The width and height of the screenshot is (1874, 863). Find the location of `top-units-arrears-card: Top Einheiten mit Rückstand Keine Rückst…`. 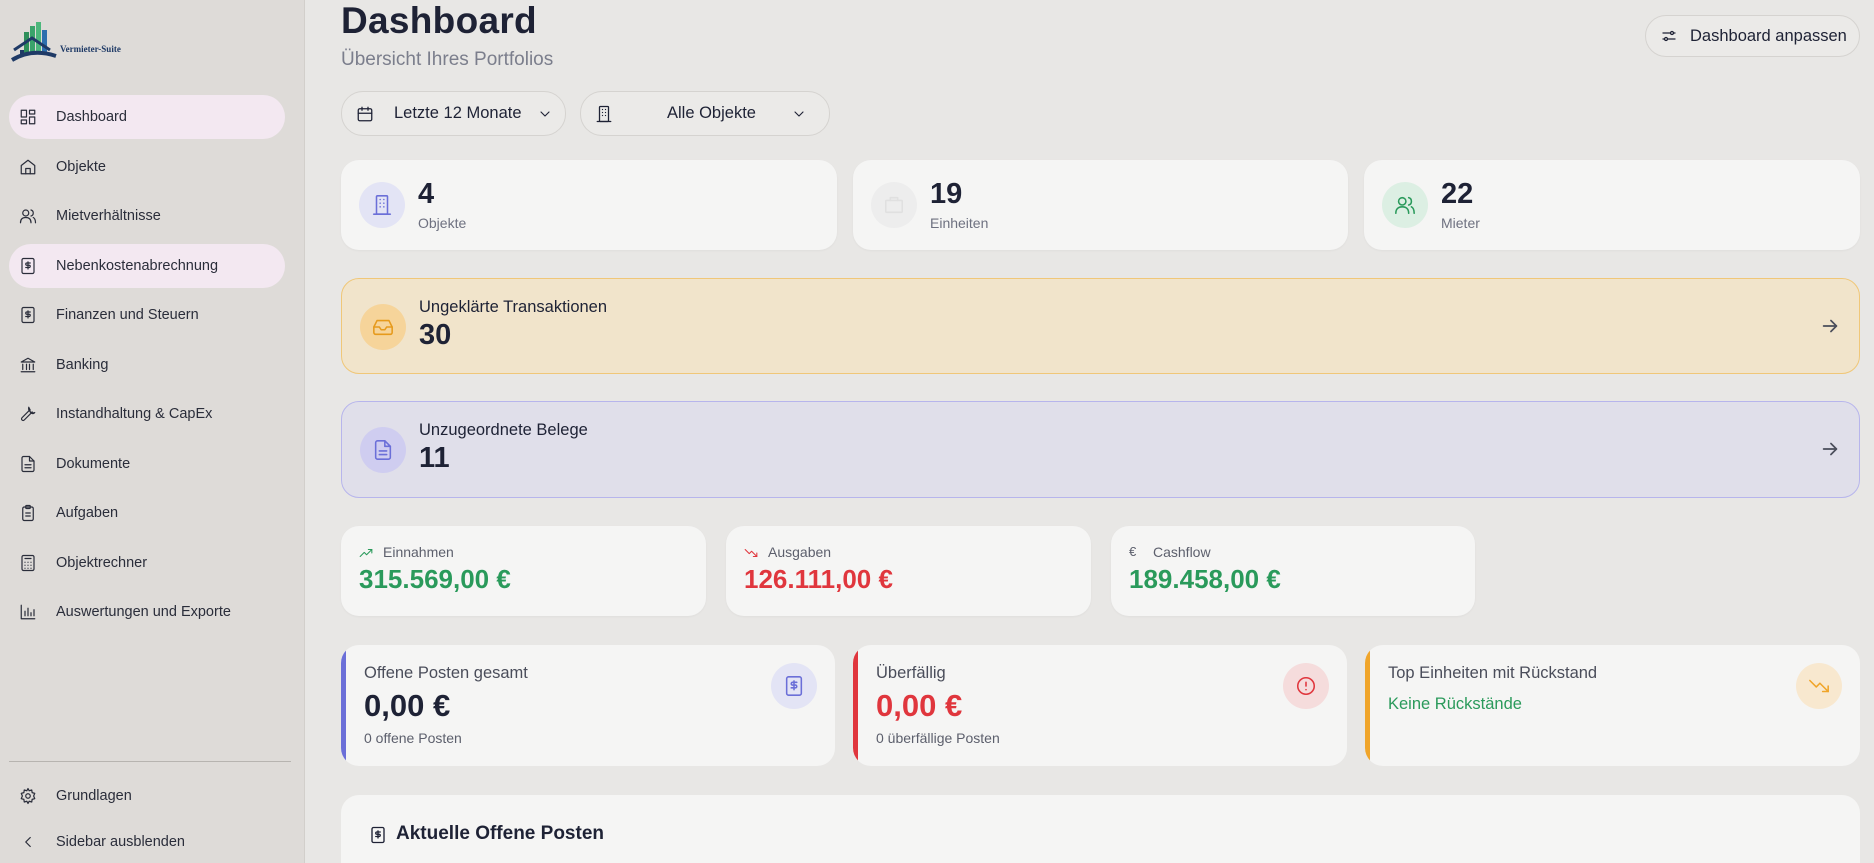

top-units-arrears-card: Top Einheiten mit Rückstand Keine Rückst… is located at coordinates (1612, 705).